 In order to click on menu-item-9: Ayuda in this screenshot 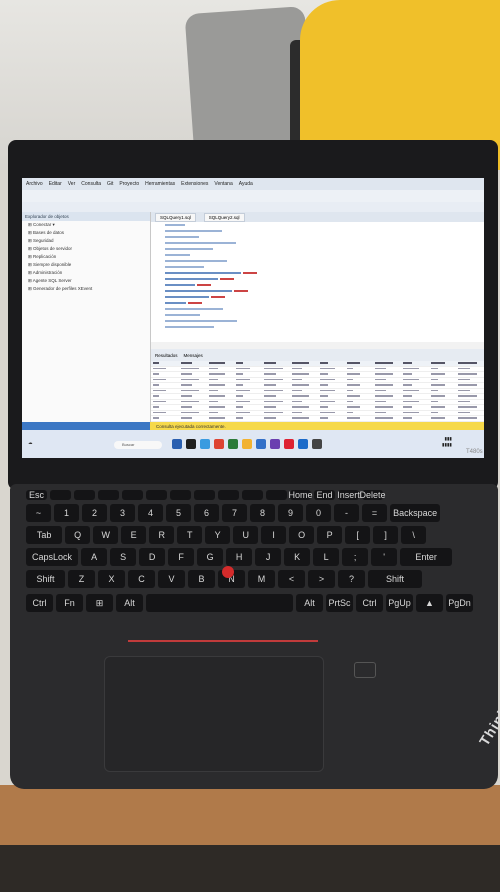, I will do `click(246, 184)`.